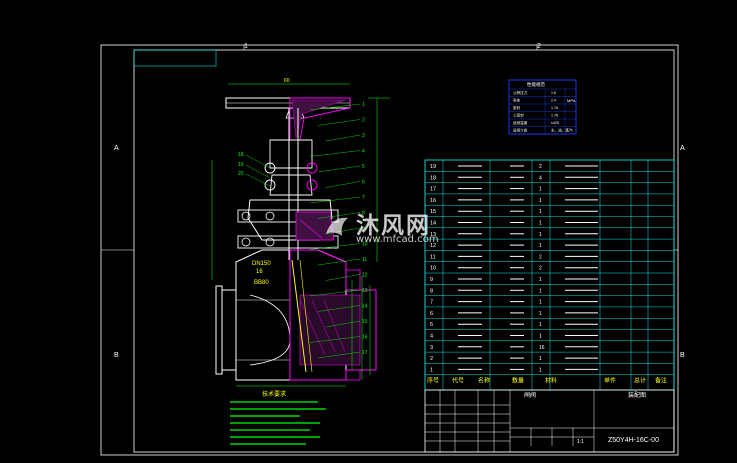 This screenshot has height=463, width=737. What do you see at coordinates (116, 355) in the screenshot?
I see `zone-row-b-left: B` at bounding box center [116, 355].